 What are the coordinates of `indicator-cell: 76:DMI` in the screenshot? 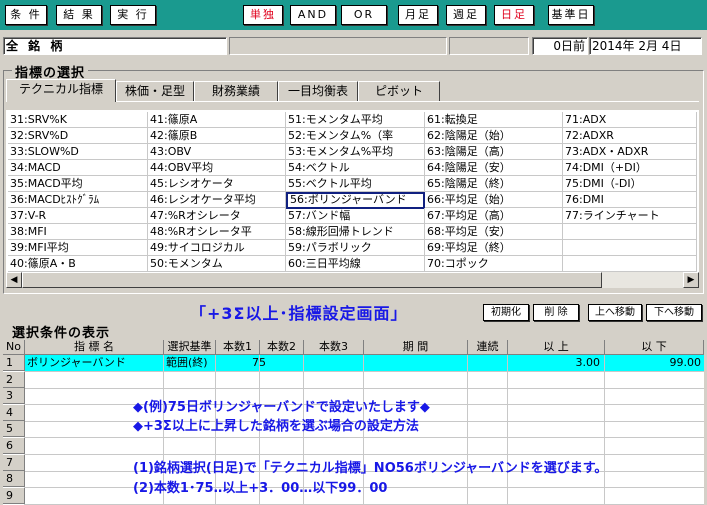 It's located at (630, 200).